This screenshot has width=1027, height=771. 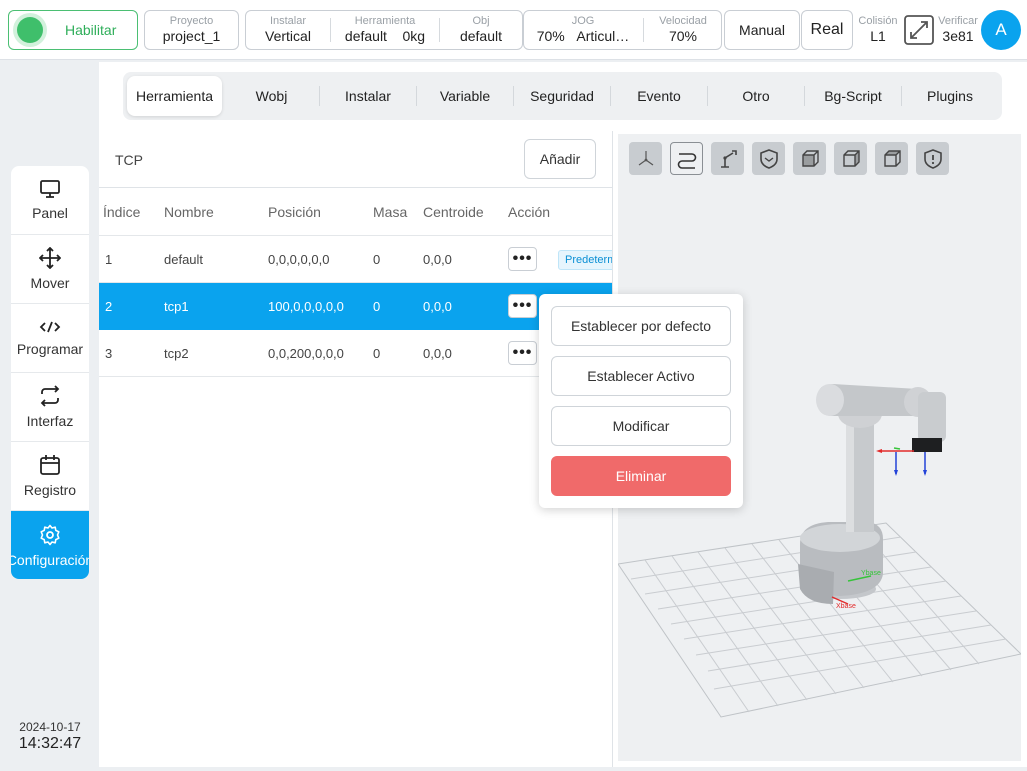 I want to click on tab-tool: Herramienta, so click(x=174, y=96).